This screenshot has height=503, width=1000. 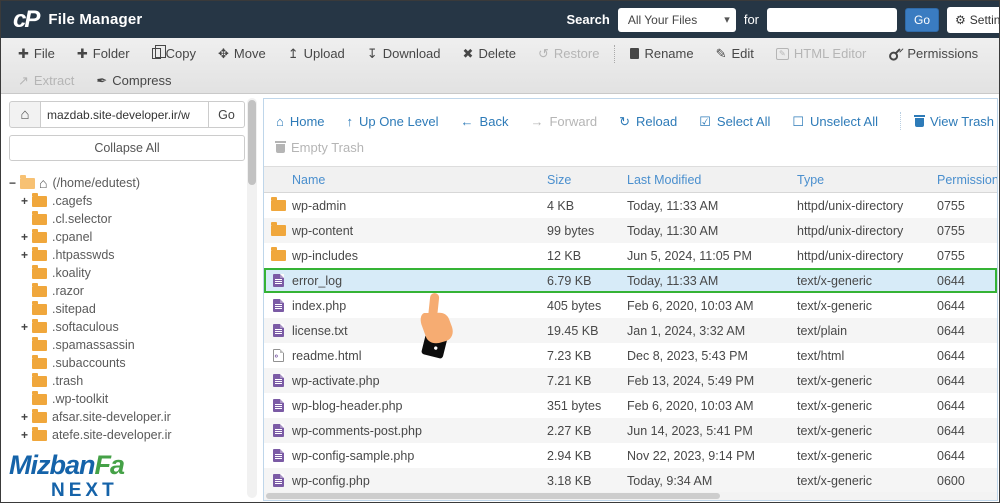 I want to click on tree-item: + atefe.site-developer.ir, so click(x=127, y=435).